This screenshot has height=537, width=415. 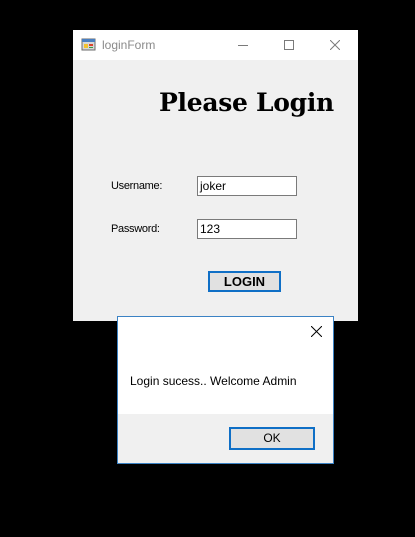 I want to click on maximize-button, so click(x=289, y=45).